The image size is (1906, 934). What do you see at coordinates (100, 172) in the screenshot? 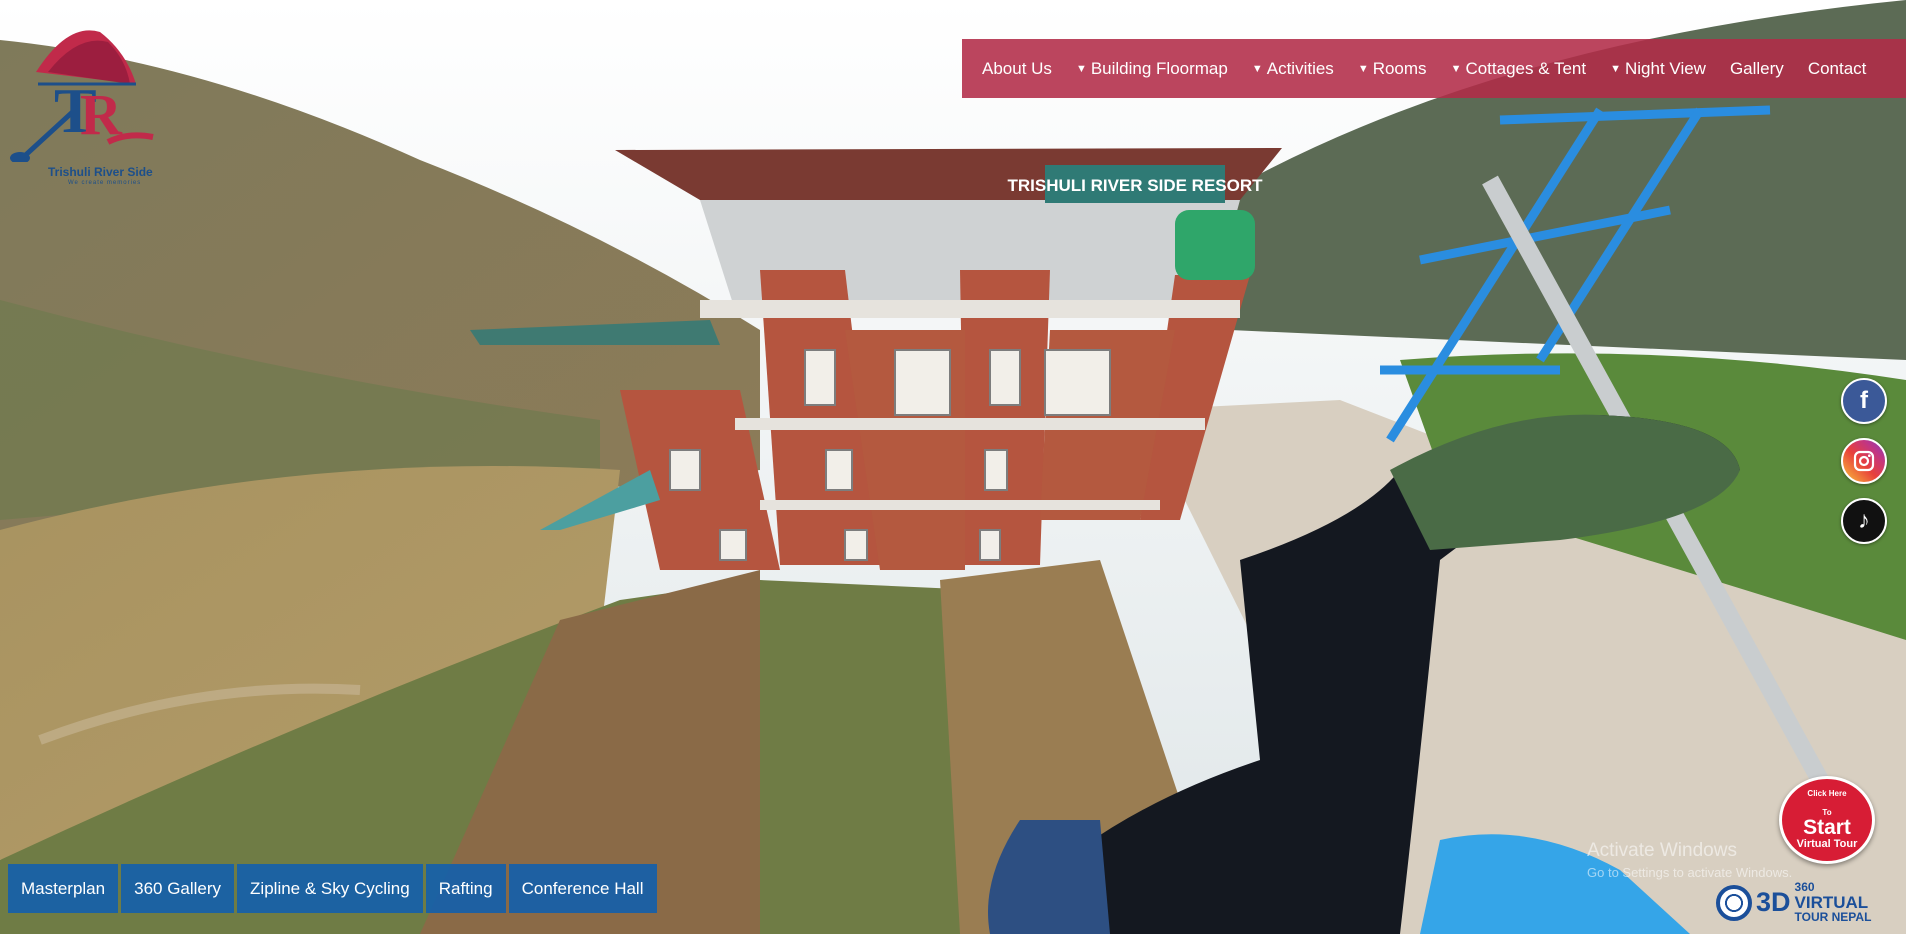
I see `logo-name: Trishuli River Side` at bounding box center [100, 172].